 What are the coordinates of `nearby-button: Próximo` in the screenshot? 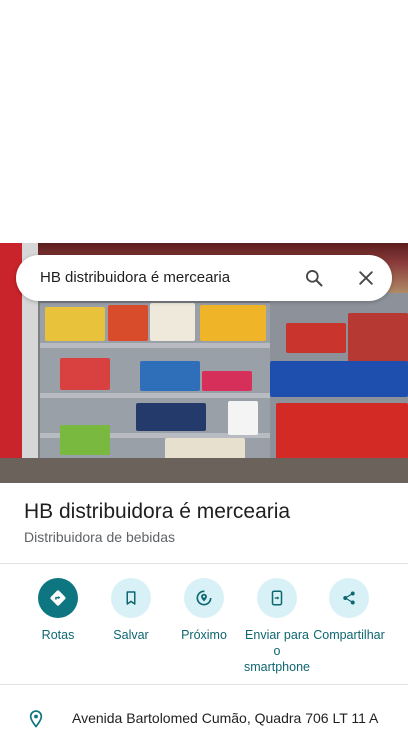 It's located at (204, 610).